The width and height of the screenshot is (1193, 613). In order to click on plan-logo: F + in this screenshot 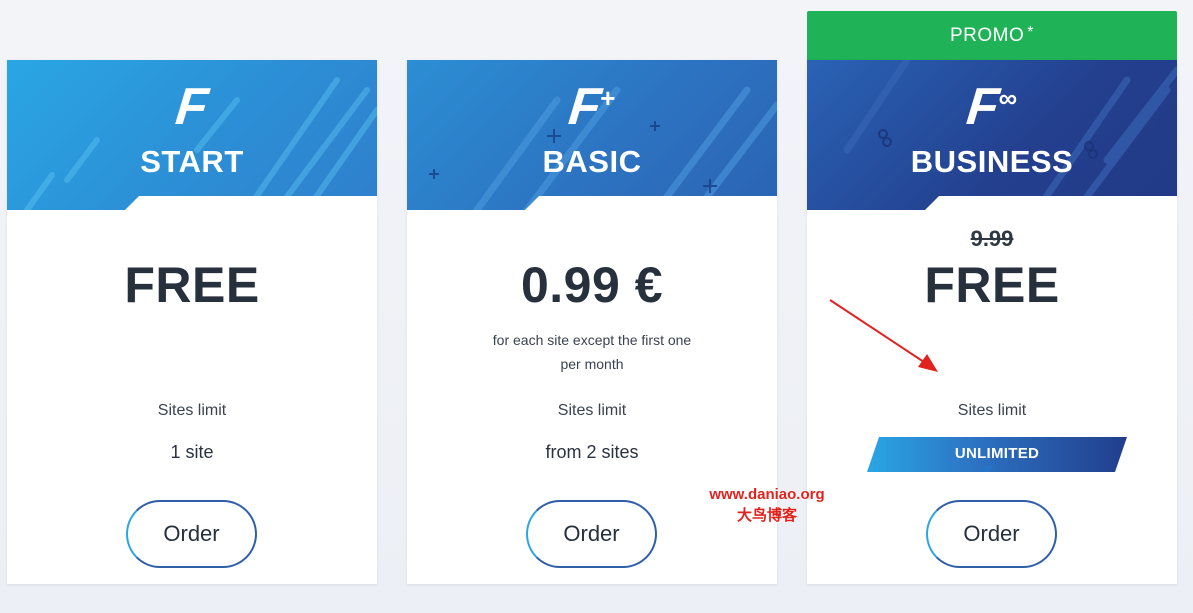, I will do `click(592, 107)`.